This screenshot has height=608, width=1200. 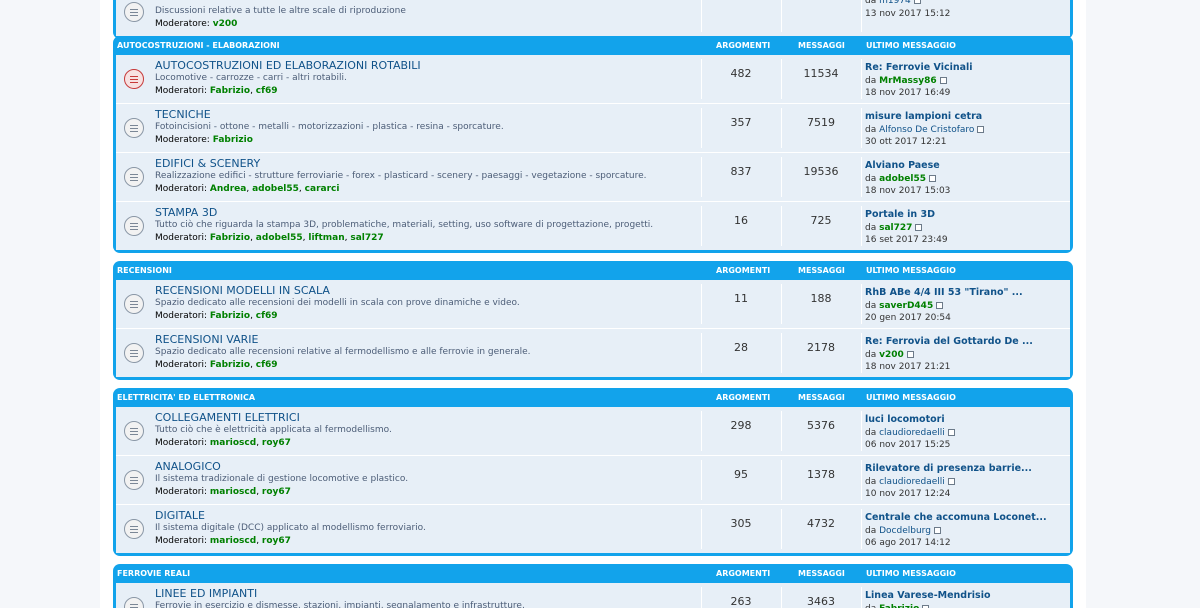 I want to click on forum-title-link: TECNICHE, so click(x=183, y=114).